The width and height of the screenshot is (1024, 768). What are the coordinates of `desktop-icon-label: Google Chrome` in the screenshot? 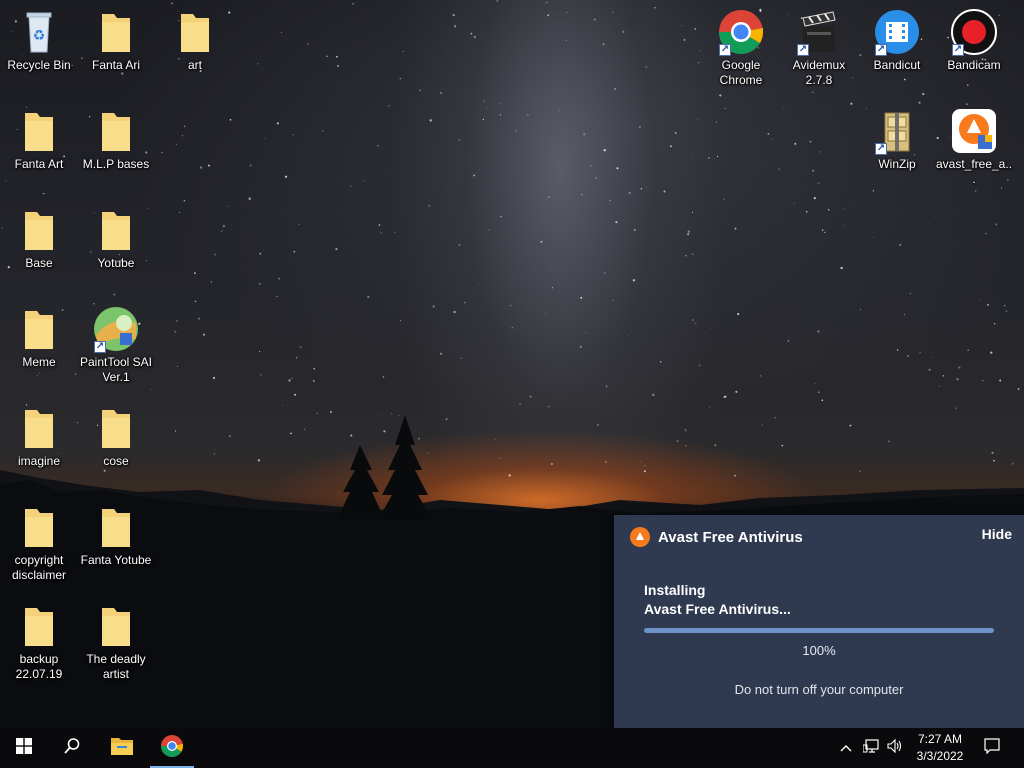 It's located at (741, 72).